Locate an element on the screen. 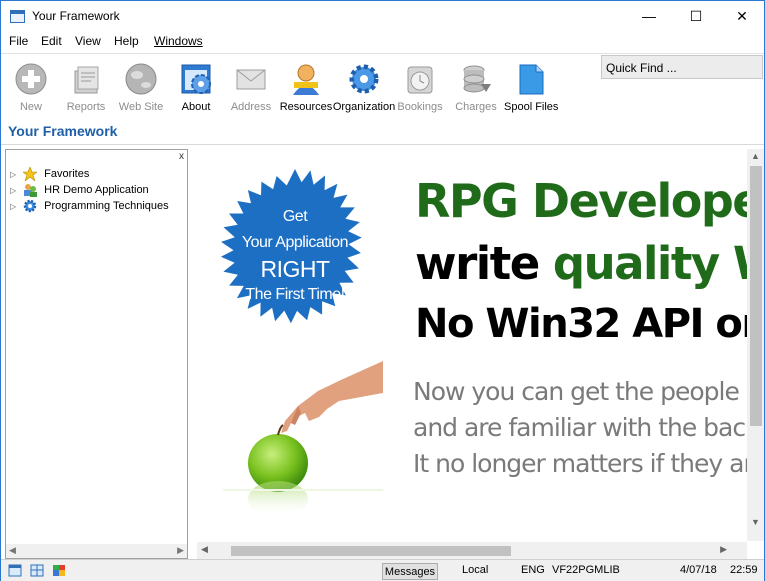 The width and height of the screenshot is (765, 581). badge-line: Get is located at coordinates (295, 216).